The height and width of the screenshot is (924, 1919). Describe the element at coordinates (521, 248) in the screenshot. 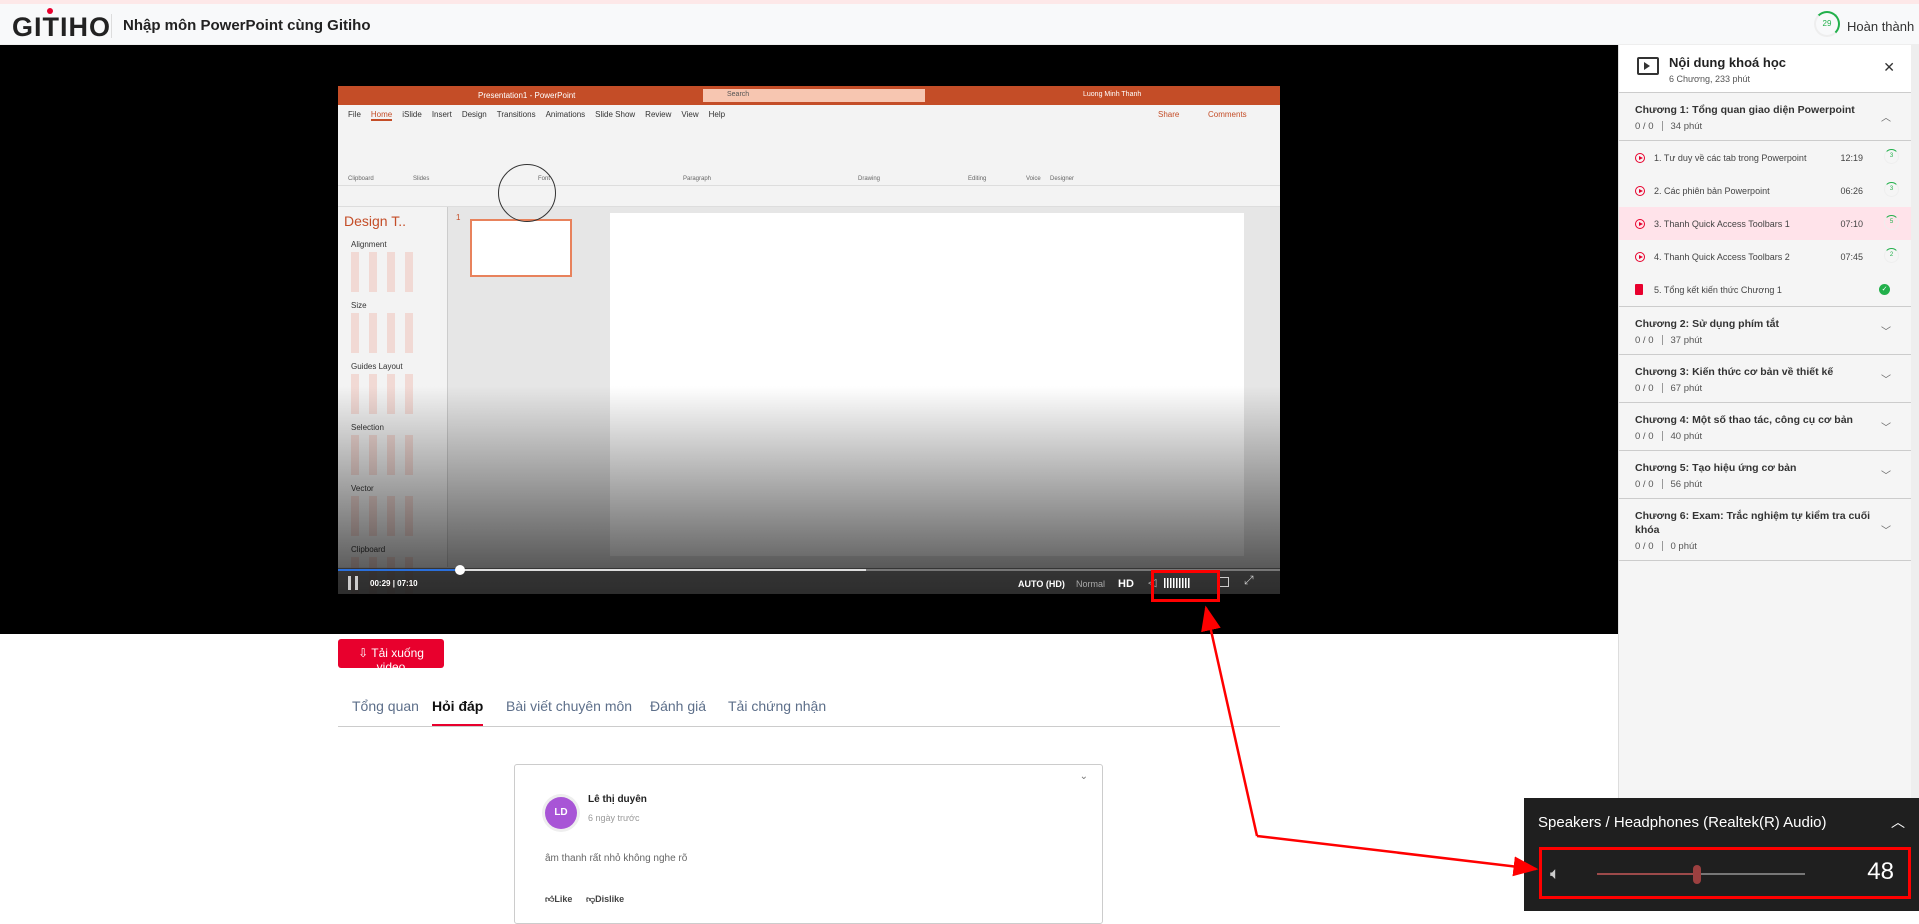

I see `slide-thumbnail` at that location.